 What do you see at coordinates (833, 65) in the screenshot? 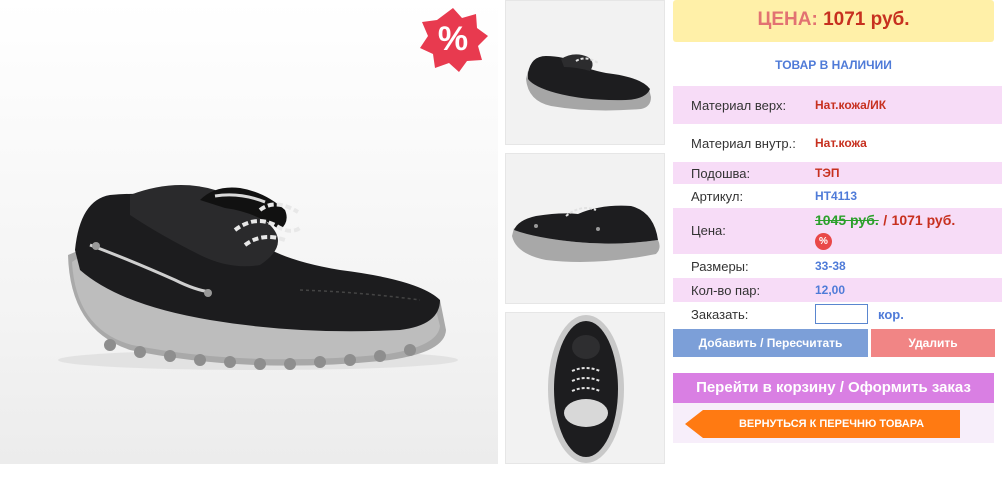
I see `stock-status: ТОВАР В НАЛИЧИИ` at bounding box center [833, 65].